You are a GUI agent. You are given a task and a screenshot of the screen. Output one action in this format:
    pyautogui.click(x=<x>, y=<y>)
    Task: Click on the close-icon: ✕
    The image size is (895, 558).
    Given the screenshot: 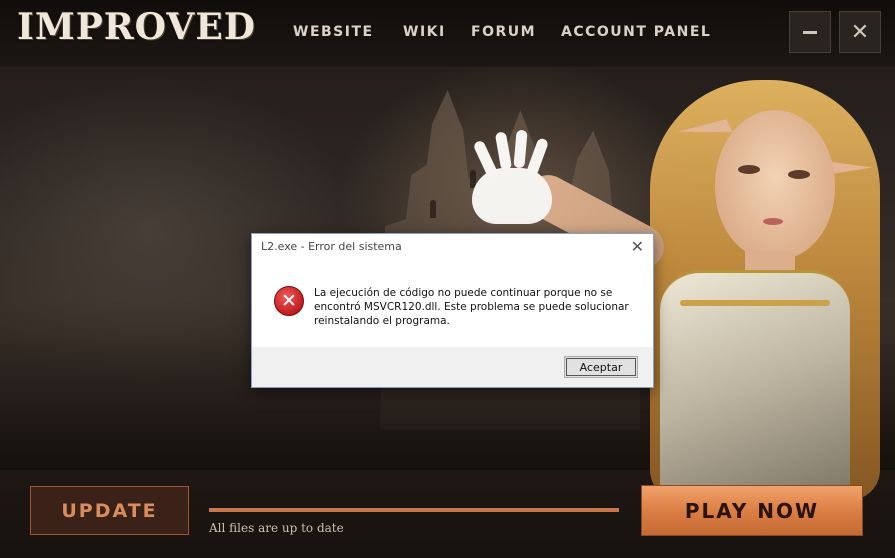 What is the action you would take?
    pyautogui.click(x=860, y=32)
    